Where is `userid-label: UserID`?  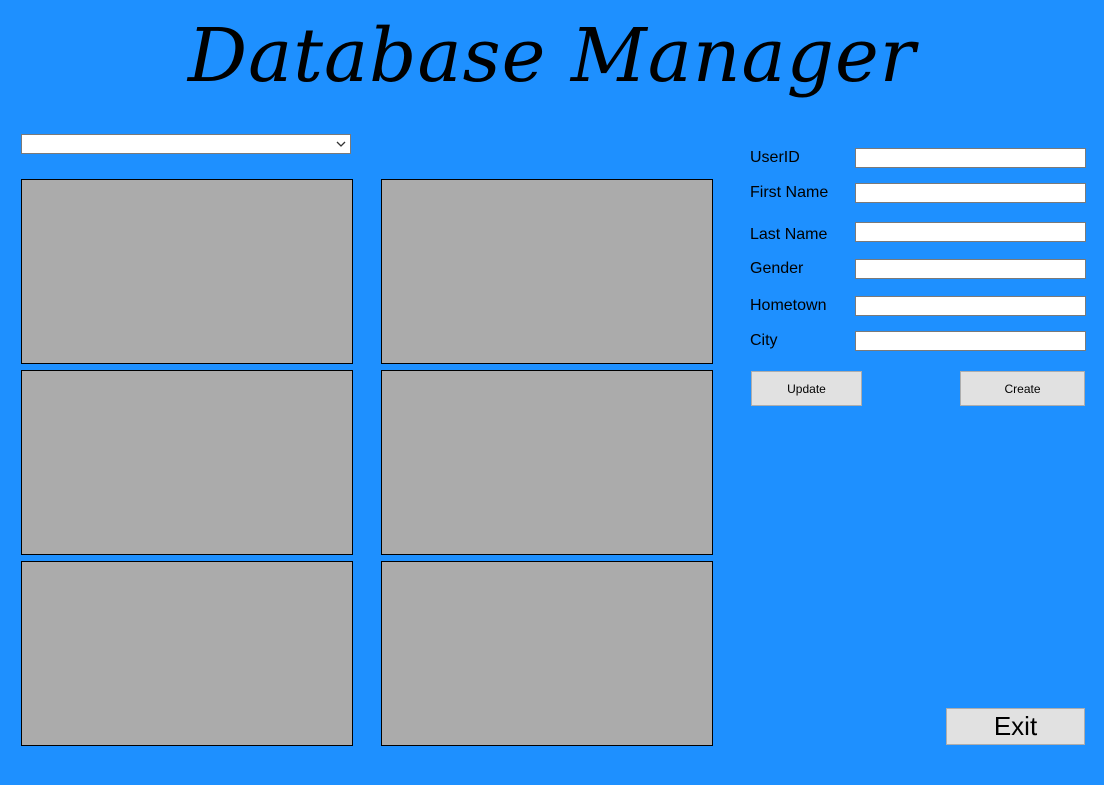
userid-label: UserID is located at coordinates (775, 157).